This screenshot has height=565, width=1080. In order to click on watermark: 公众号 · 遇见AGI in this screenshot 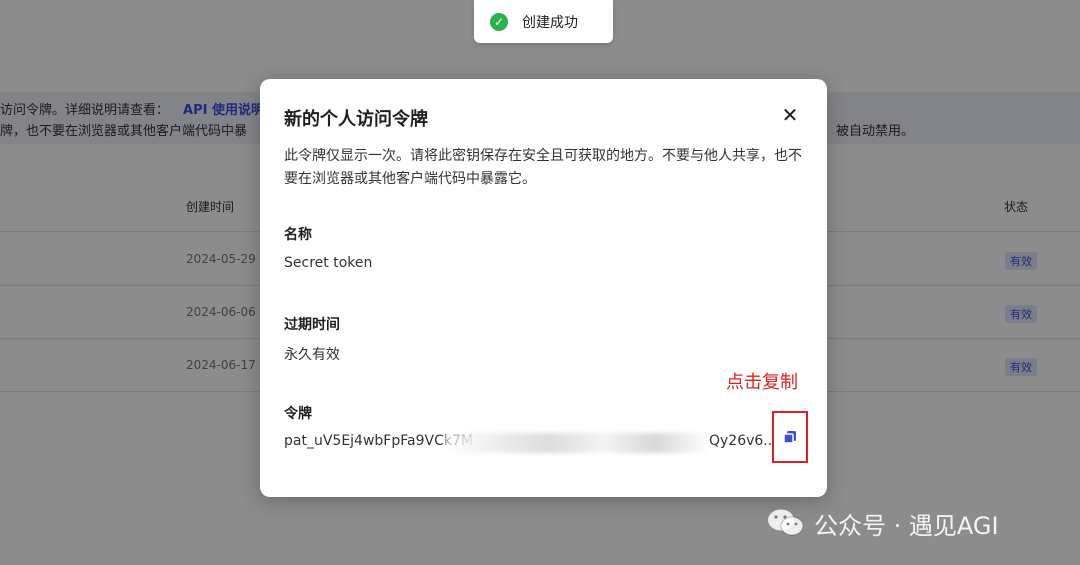, I will do `click(882, 523)`.